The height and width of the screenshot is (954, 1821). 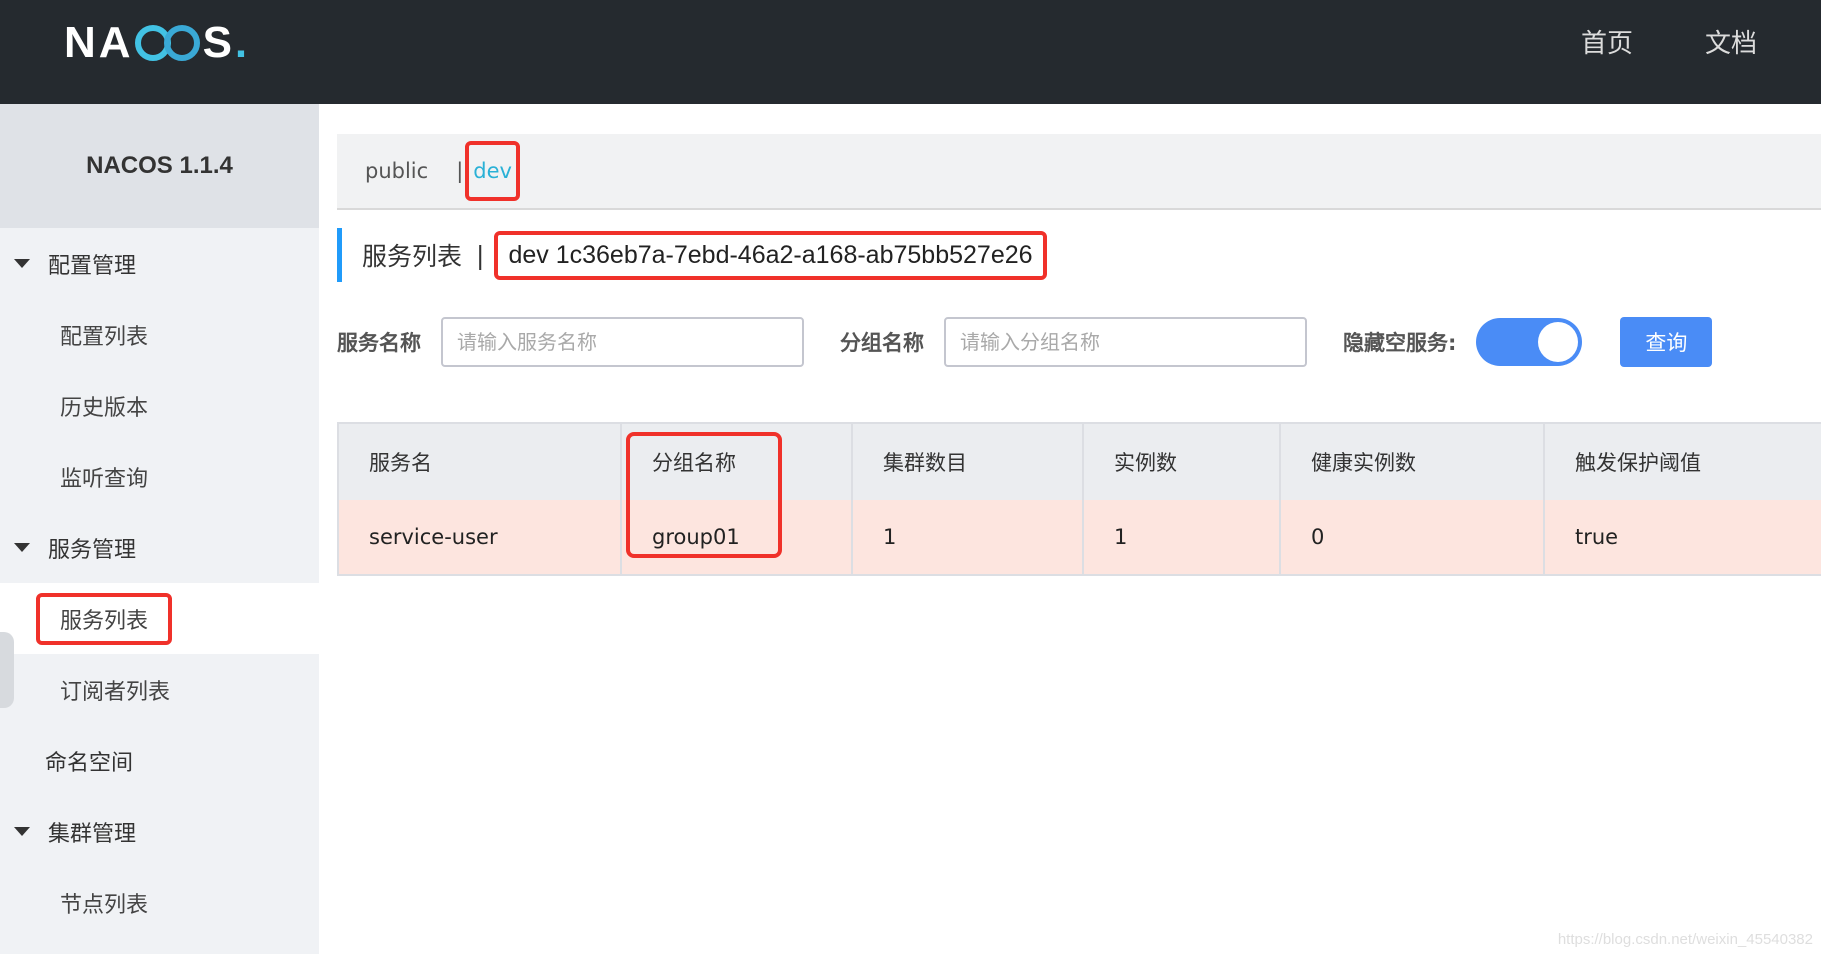 What do you see at coordinates (1558, 342) in the screenshot?
I see `toggle-knob` at bounding box center [1558, 342].